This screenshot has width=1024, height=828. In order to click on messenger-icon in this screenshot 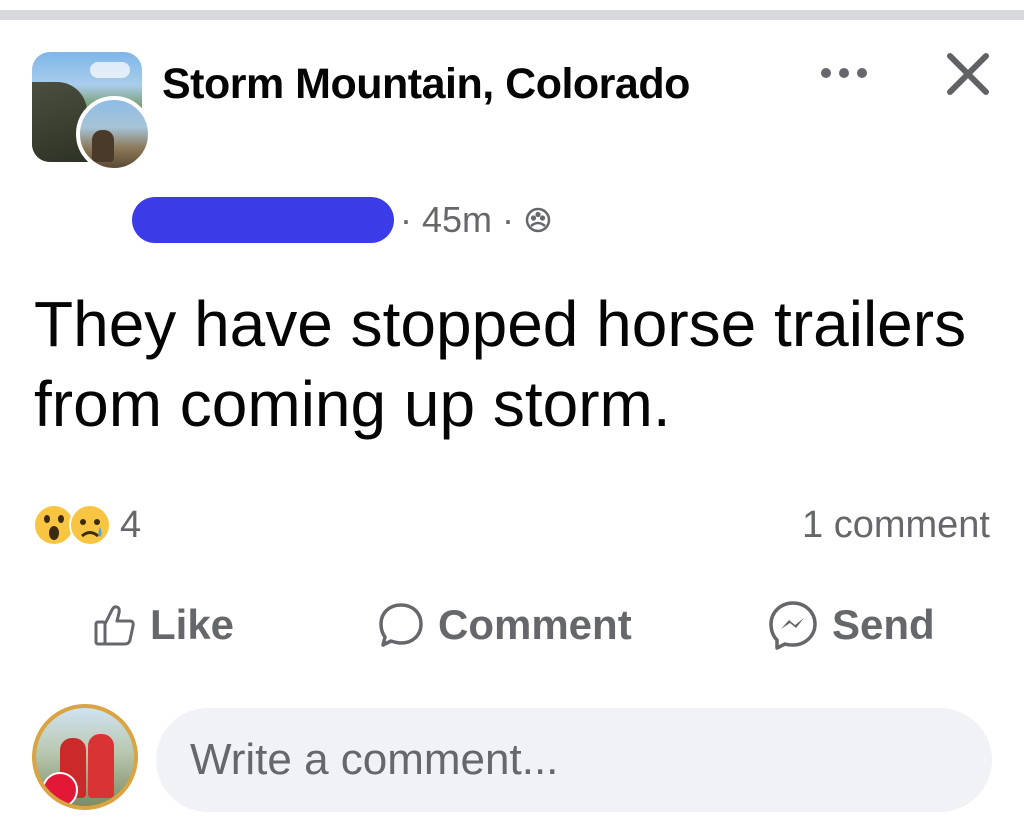, I will do `click(793, 625)`.